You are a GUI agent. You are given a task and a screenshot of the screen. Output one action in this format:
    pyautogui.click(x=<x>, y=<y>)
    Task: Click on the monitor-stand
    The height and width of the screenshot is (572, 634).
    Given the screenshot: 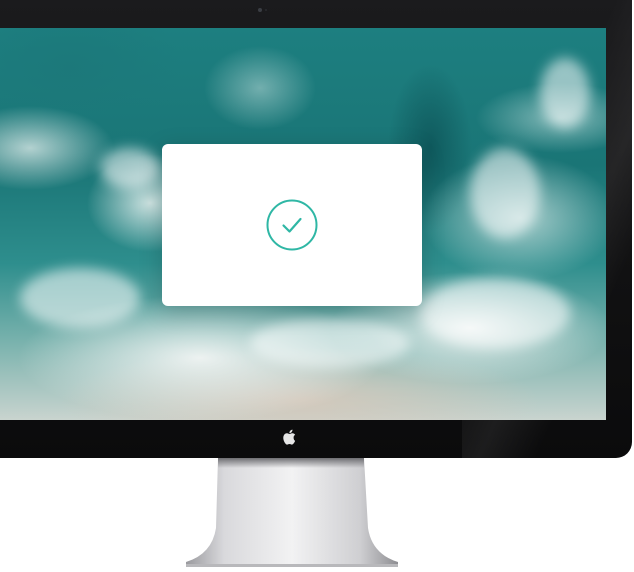 What is the action you would take?
    pyautogui.click(x=292, y=515)
    